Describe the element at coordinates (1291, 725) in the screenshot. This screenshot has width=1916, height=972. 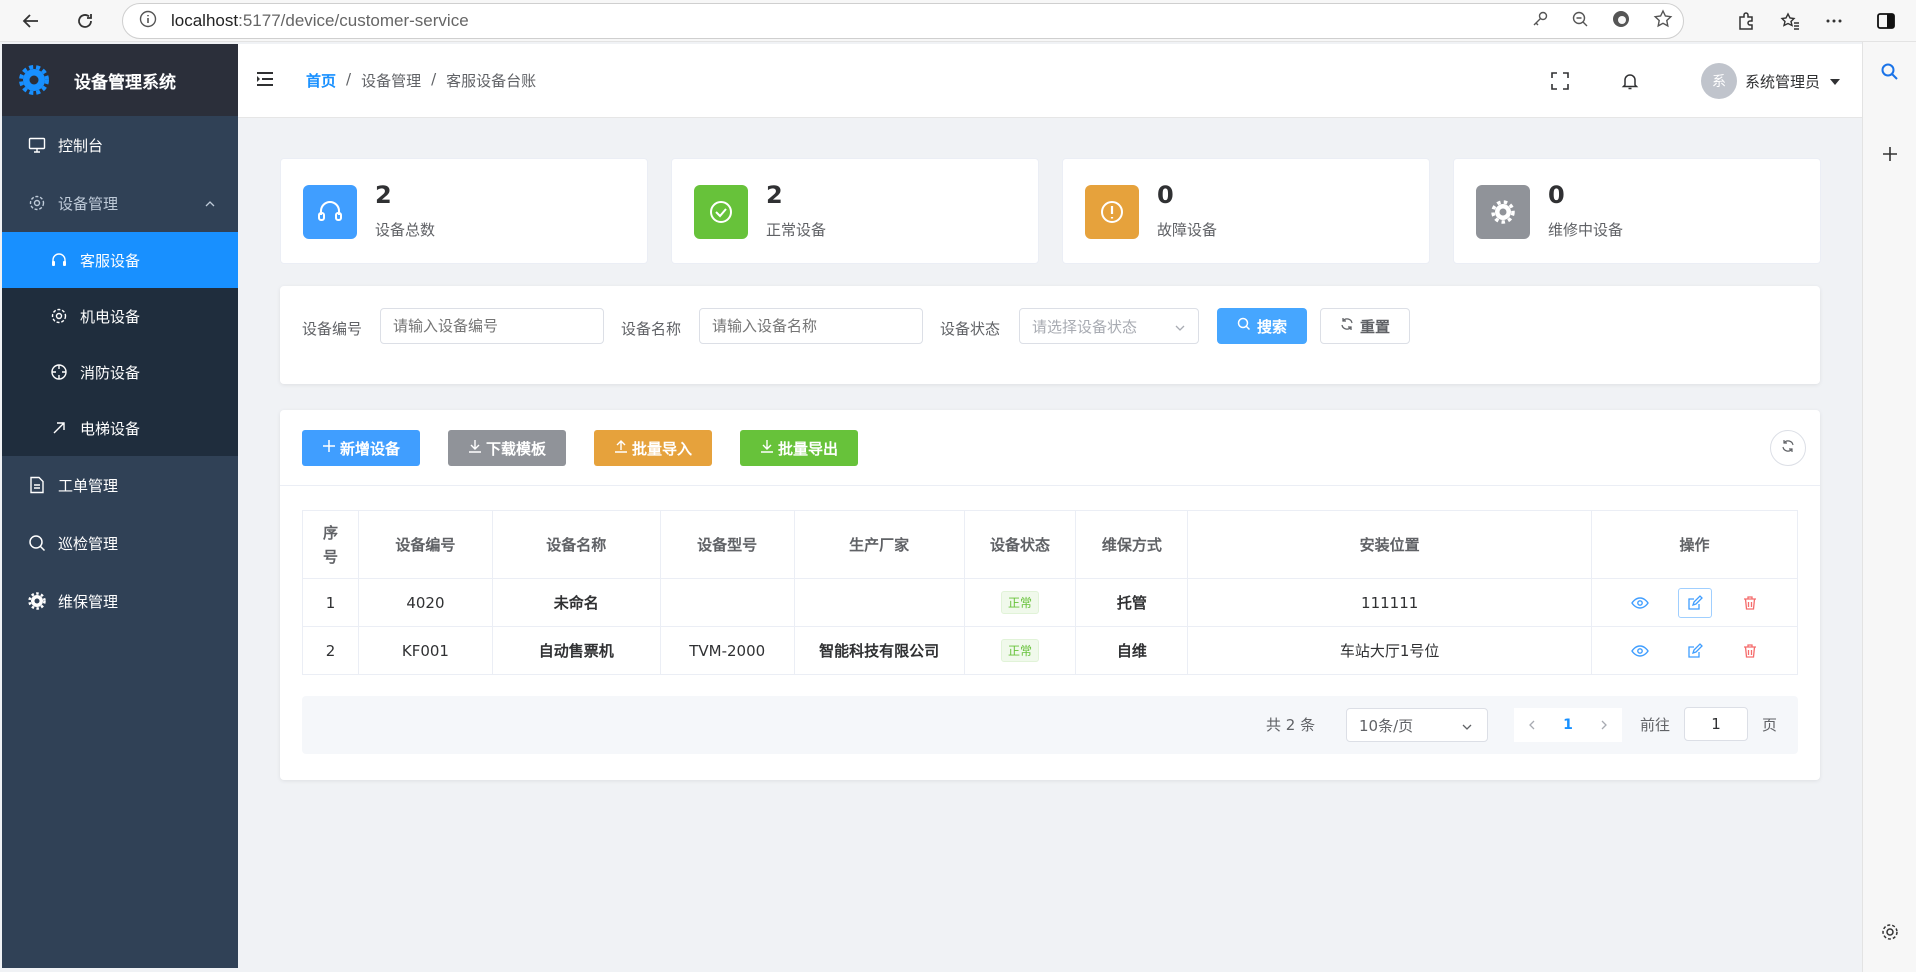
I see `pagination-total: 共 2 条` at that location.